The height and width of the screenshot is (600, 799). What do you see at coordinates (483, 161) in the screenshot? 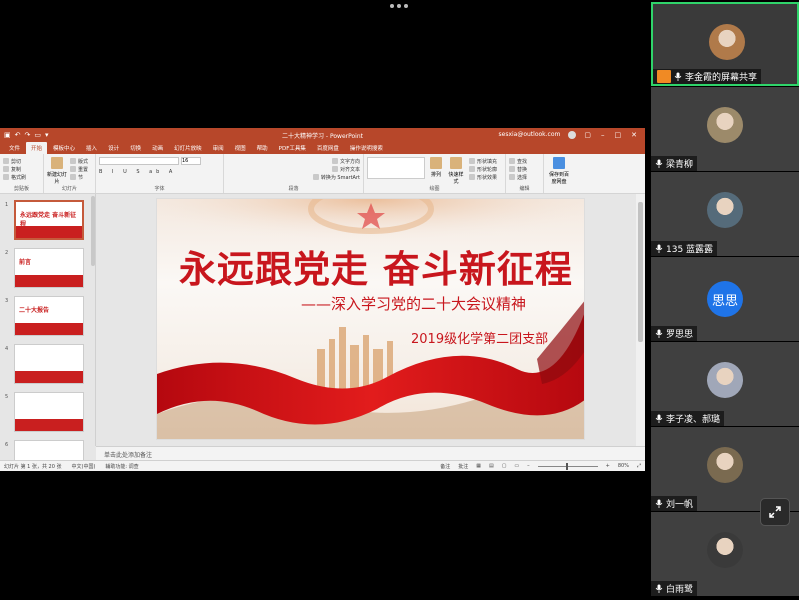
I see `shape-fill-button: 形状填充` at bounding box center [483, 161].